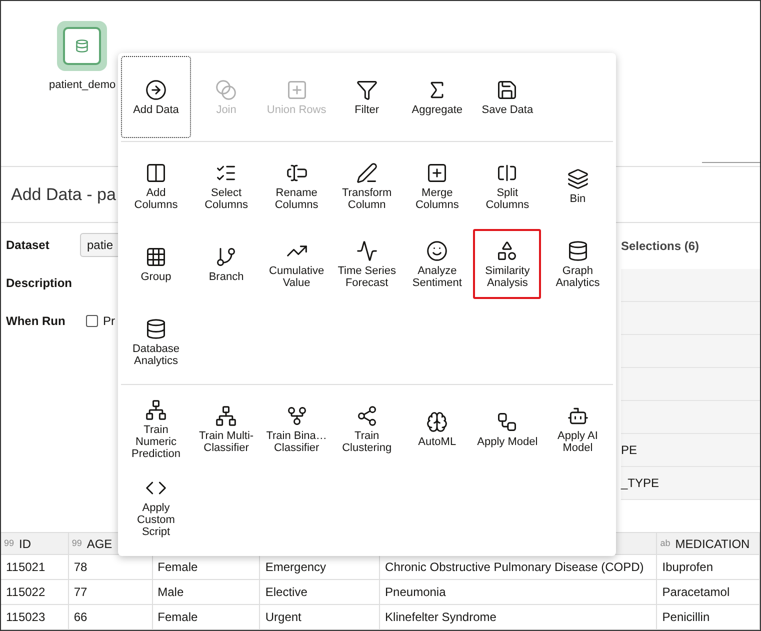 This screenshot has width=761, height=631. Describe the element at coordinates (40, 283) in the screenshot. I see `field-label: Description` at that location.